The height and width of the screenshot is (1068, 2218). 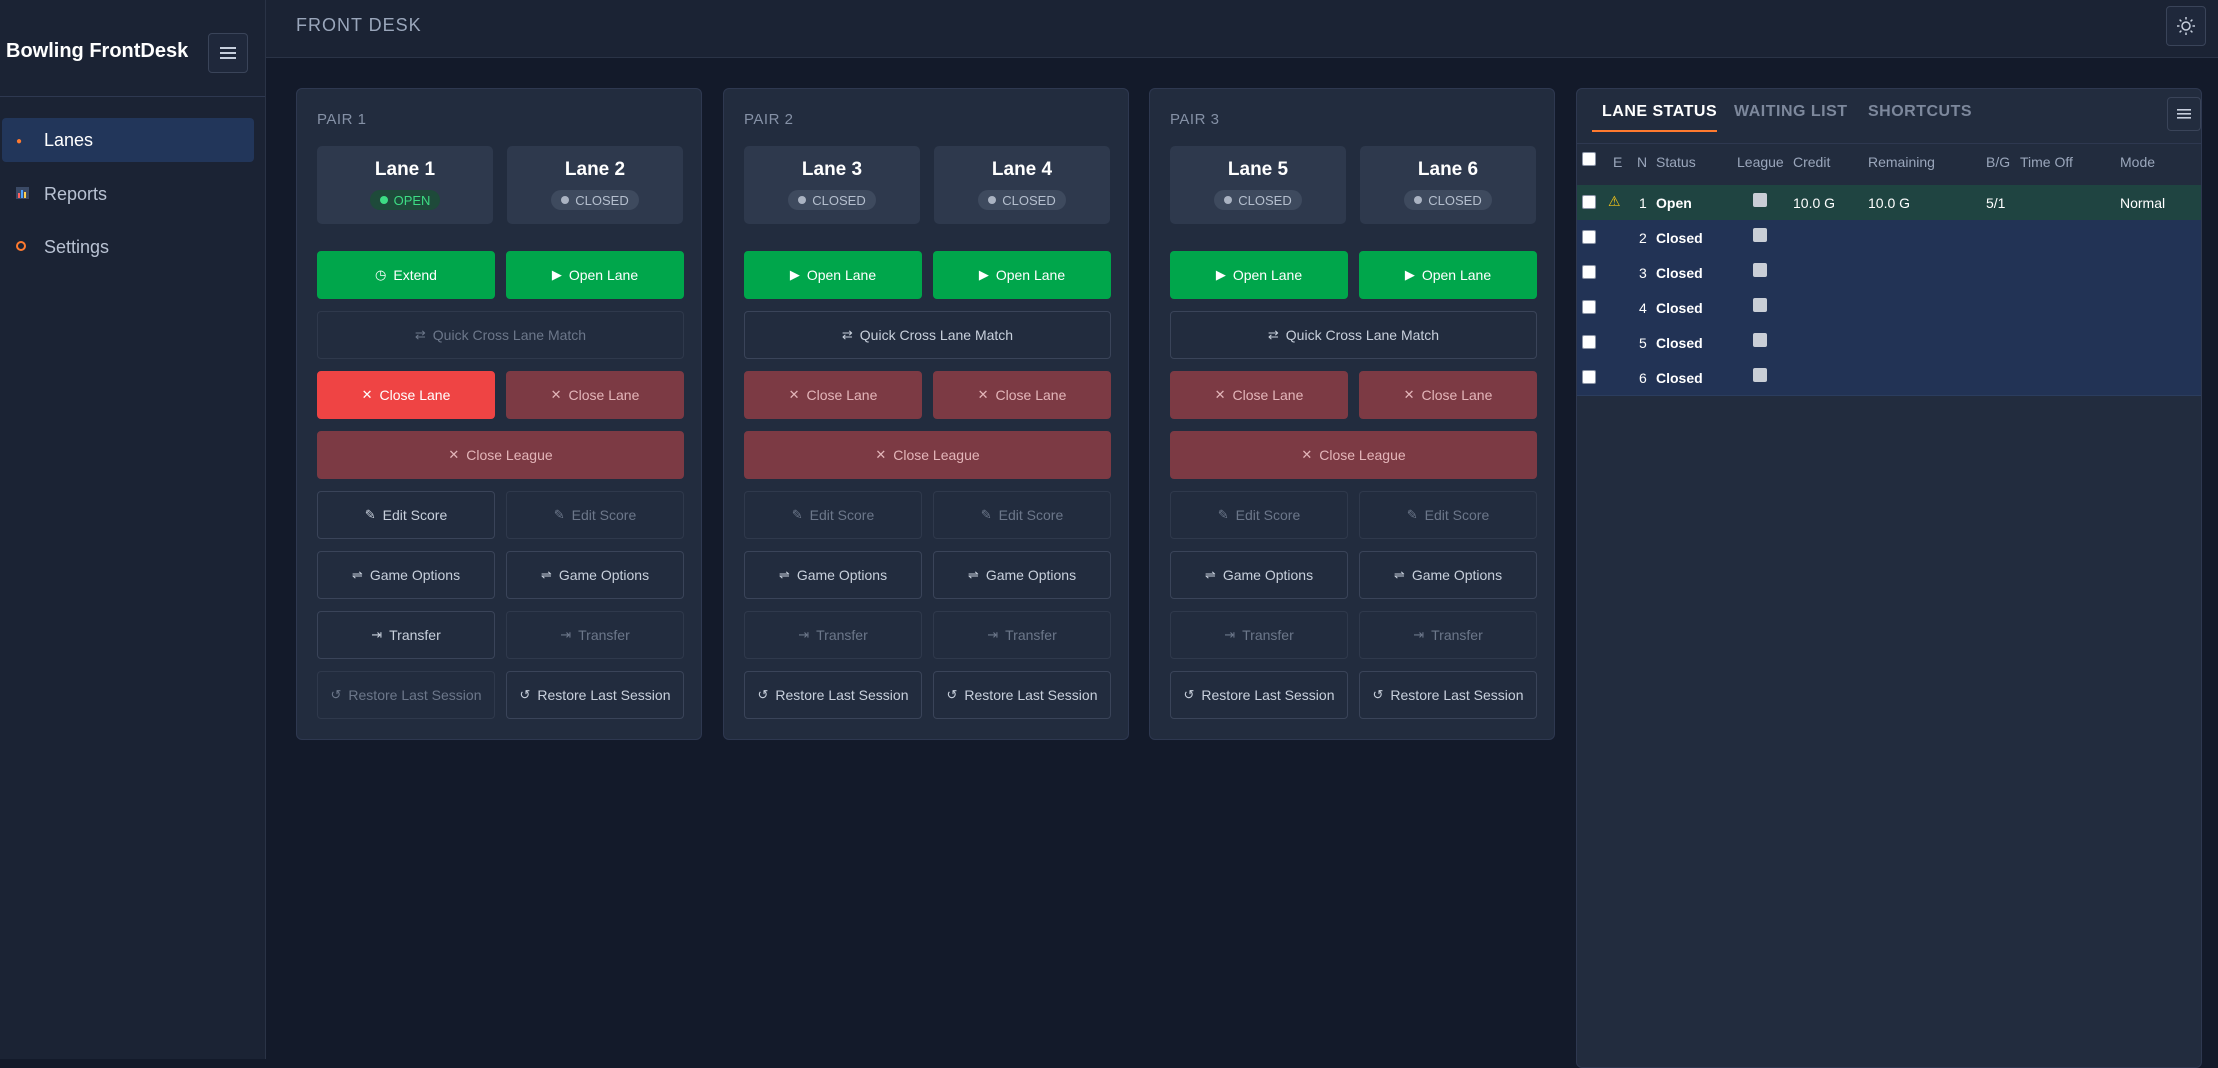 What do you see at coordinates (1448, 185) in the screenshot?
I see `lane-card-6: Lane 6 CLOSED` at bounding box center [1448, 185].